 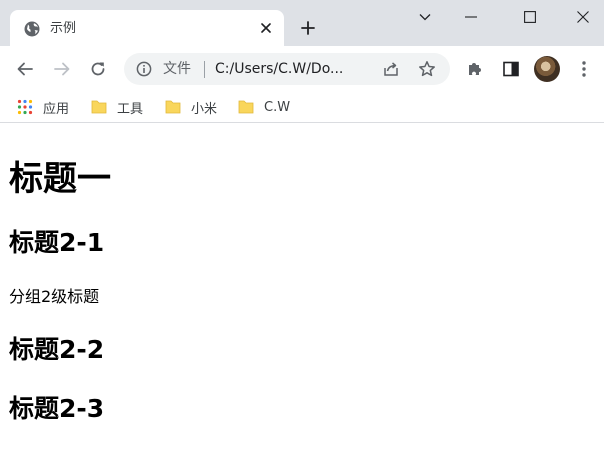 I want to click on bookmark-star-icon, so click(x=427, y=69).